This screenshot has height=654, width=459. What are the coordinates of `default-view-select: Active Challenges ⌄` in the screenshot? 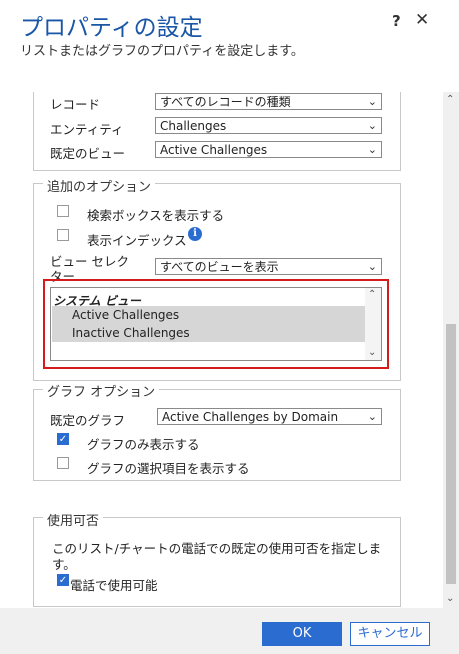 It's located at (268, 149).